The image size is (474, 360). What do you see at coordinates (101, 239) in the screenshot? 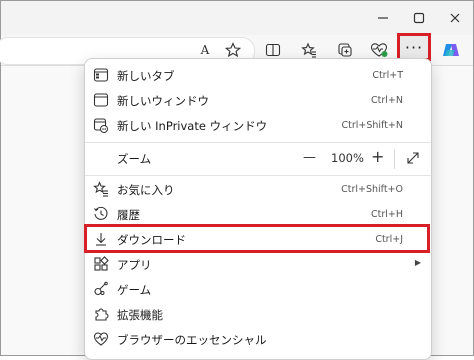
I see `download-icon` at bounding box center [101, 239].